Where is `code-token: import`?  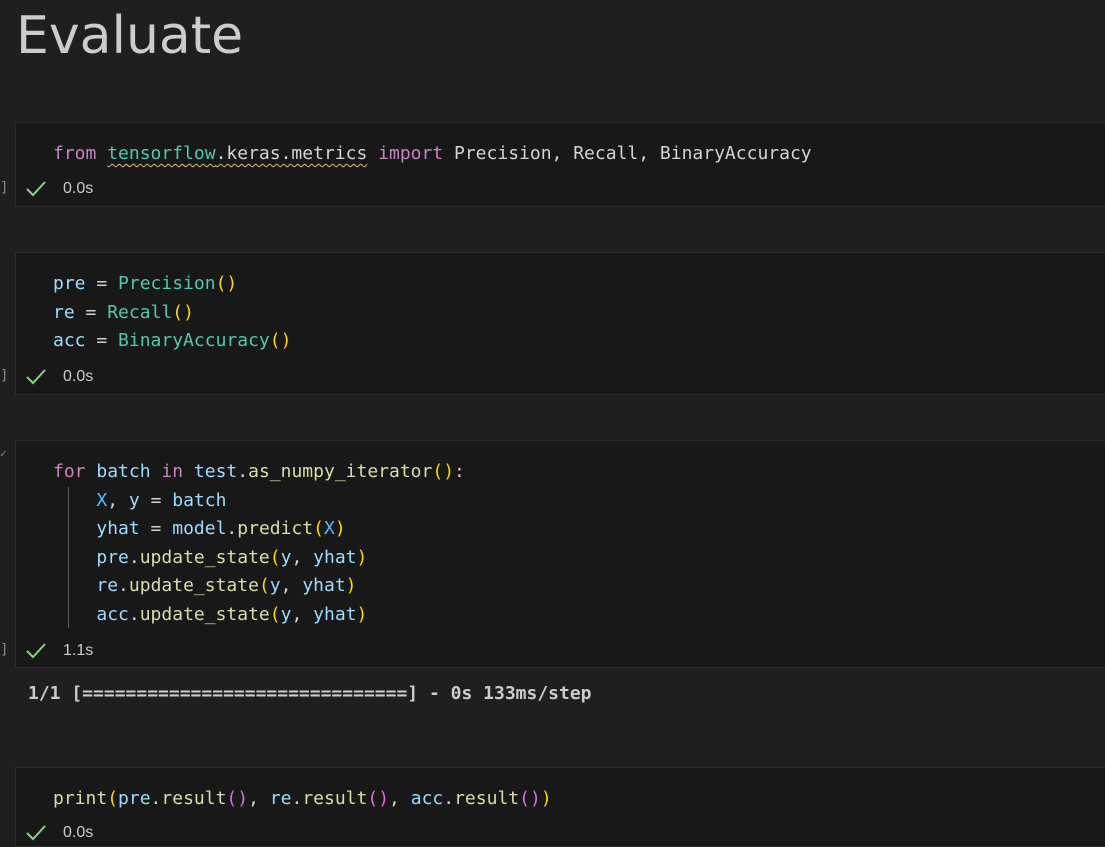 code-token: import is located at coordinates (411, 153).